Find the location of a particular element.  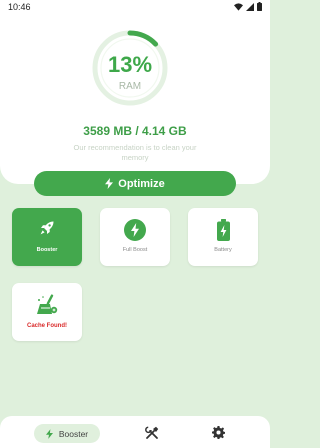

optimize-button: Optimize is located at coordinates (135, 183).